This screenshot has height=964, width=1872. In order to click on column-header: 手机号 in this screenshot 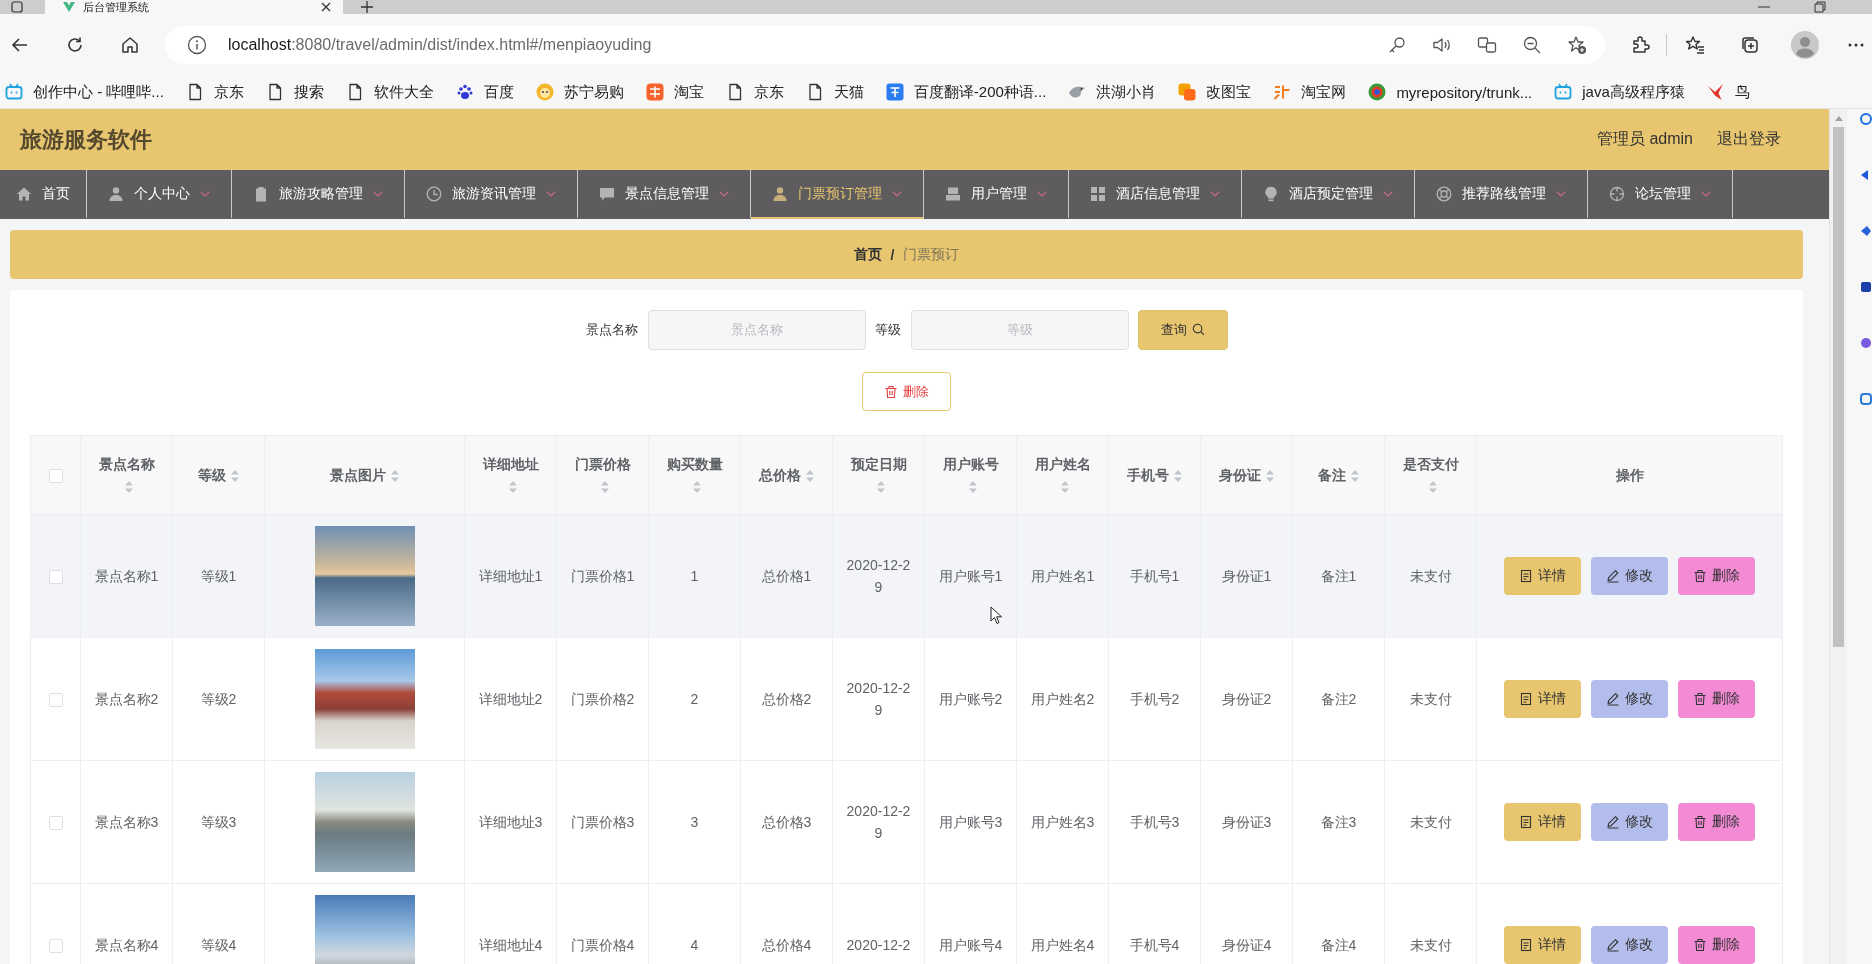, I will do `click(1147, 475)`.